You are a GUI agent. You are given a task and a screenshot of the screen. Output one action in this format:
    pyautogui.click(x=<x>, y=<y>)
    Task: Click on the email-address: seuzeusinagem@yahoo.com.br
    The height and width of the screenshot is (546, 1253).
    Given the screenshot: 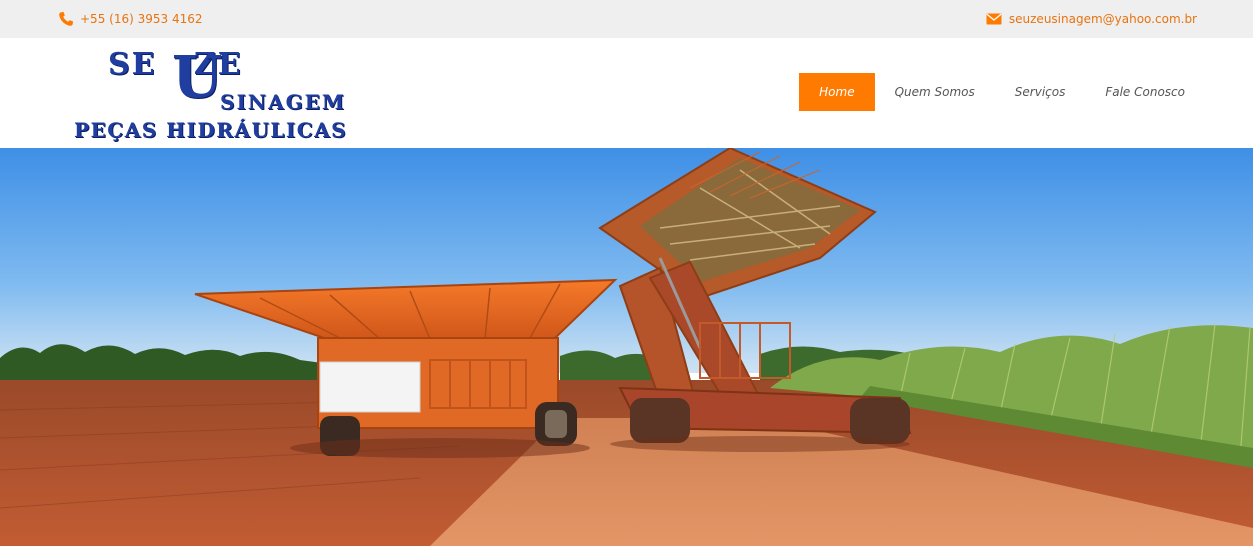 What is the action you would take?
    pyautogui.click(x=1103, y=19)
    